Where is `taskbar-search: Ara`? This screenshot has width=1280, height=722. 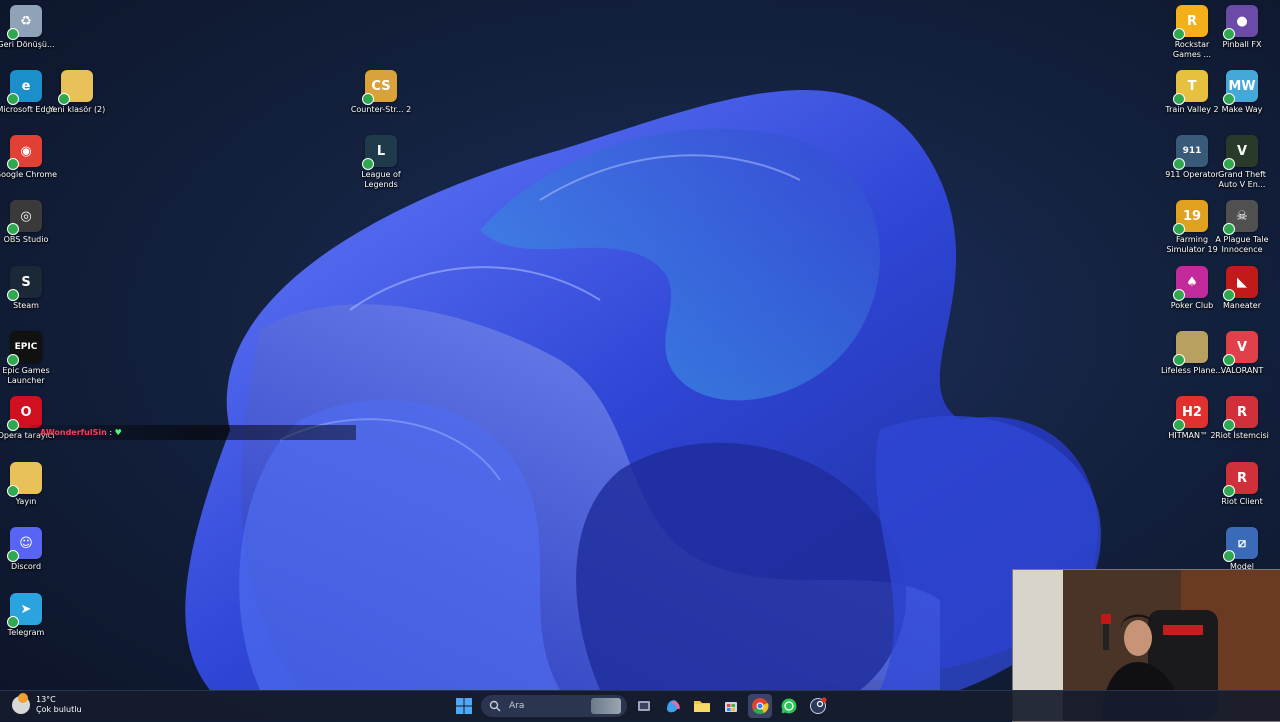
taskbar-search: Ara is located at coordinates (554, 706).